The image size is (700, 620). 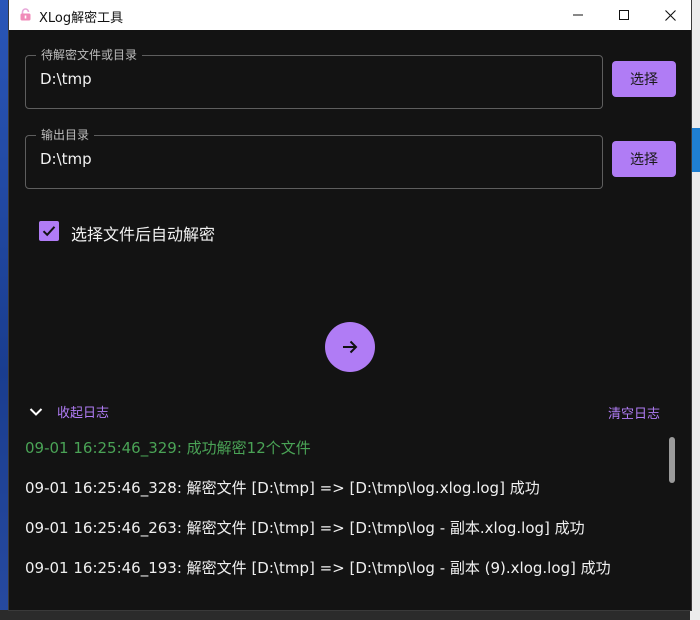 What do you see at coordinates (89, 55) in the screenshot?
I see `input-path-label: 待解密文件或目录` at bounding box center [89, 55].